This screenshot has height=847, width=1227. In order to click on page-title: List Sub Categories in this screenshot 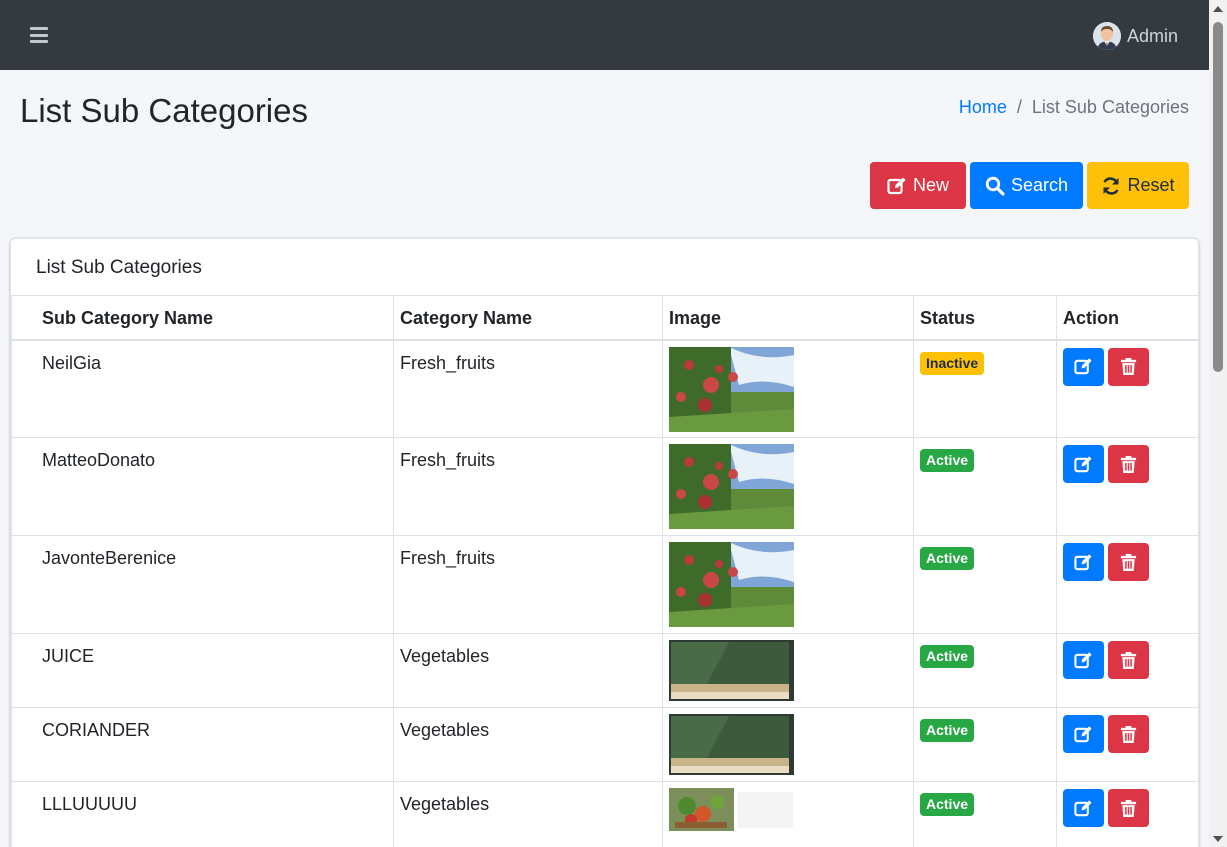, I will do `click(164, 110)`.